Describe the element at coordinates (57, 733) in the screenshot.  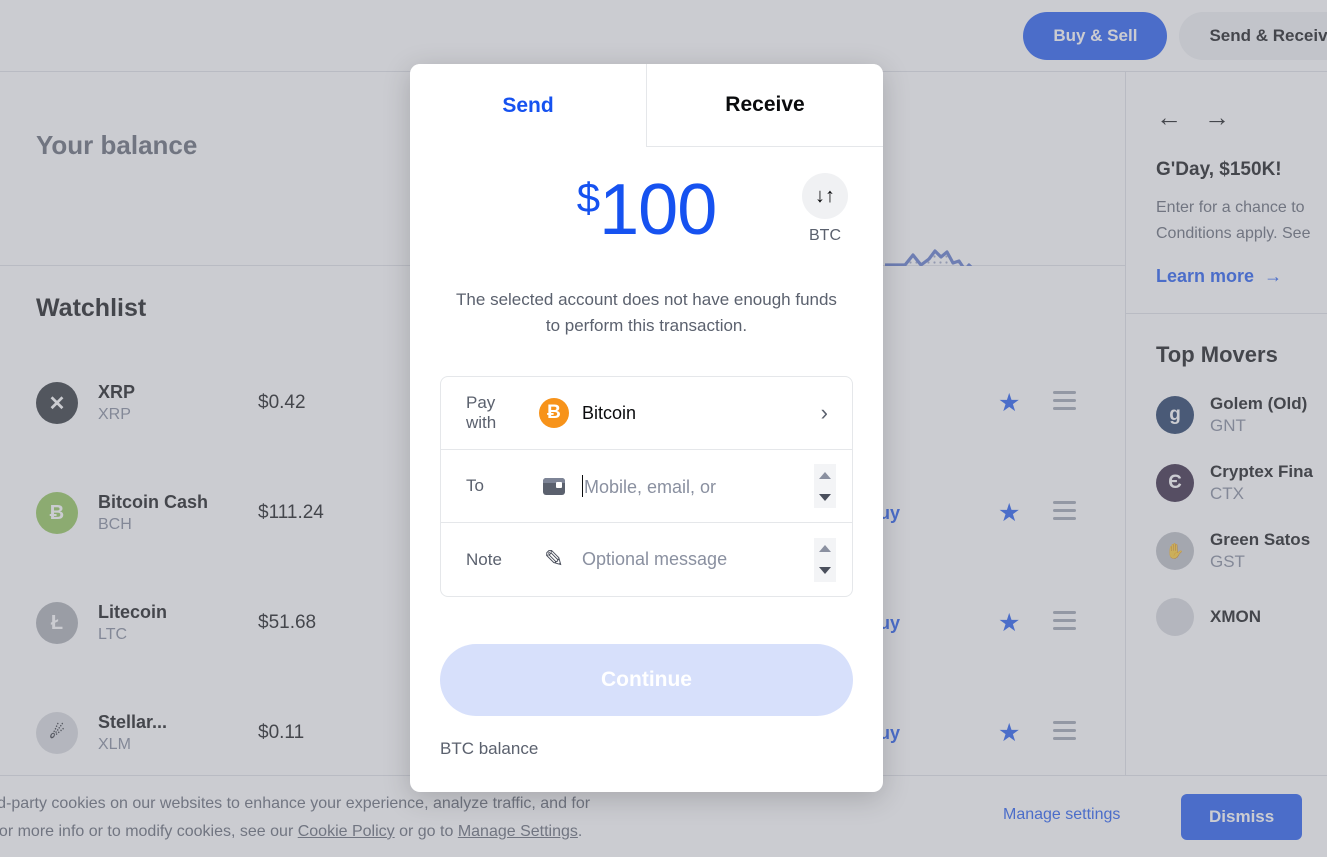
I see `coin-icon-xlm: ☄` at that location.